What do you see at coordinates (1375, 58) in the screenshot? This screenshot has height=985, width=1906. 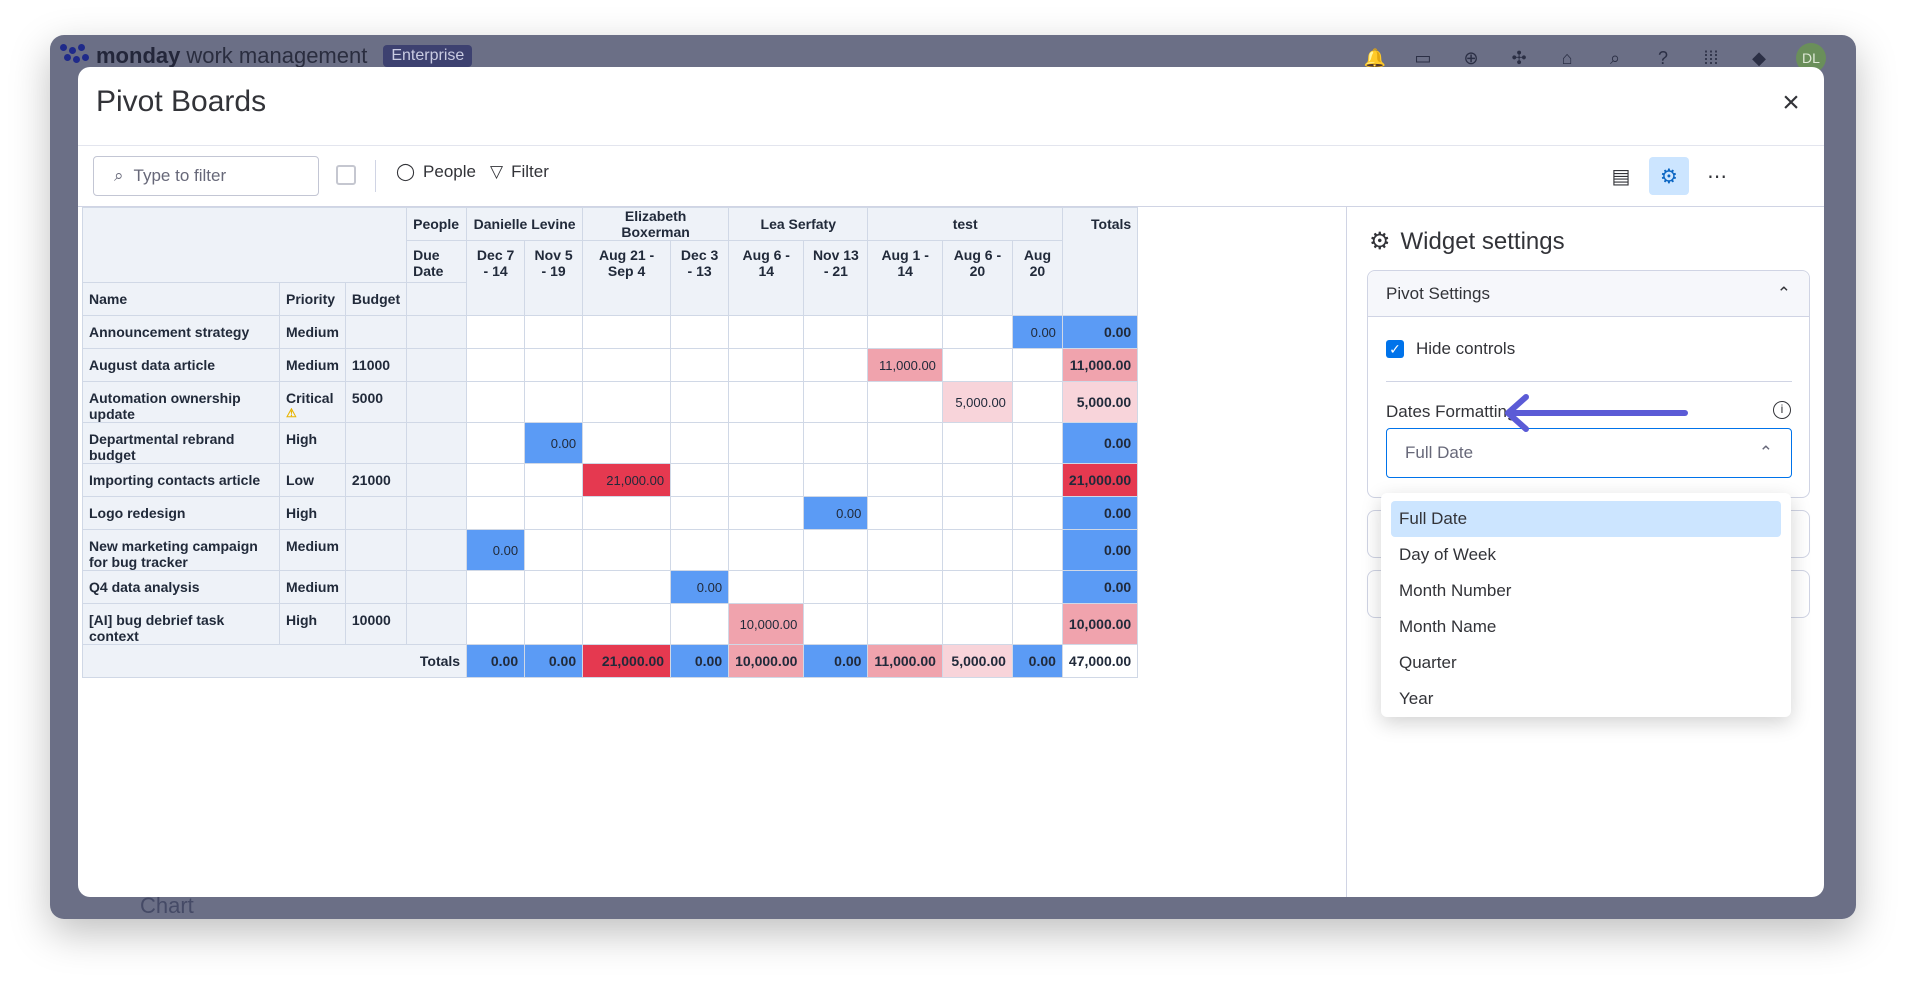 I see `bell-icon: 🔔` at bounding box center [1375, 58].